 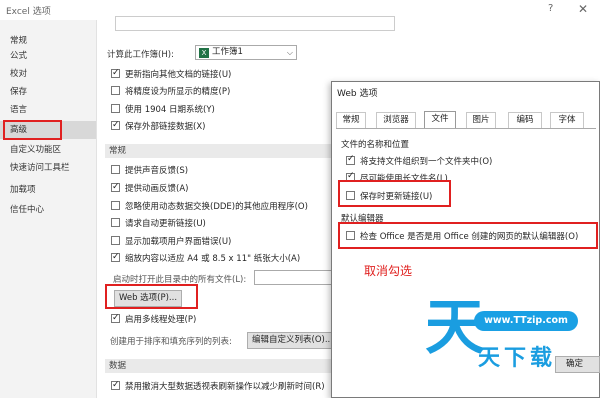 What do you see at coordinates (48, 56) in the screenshot?
I see `sidebar-item-formulas: 公式` at bounding box center [48, 56].